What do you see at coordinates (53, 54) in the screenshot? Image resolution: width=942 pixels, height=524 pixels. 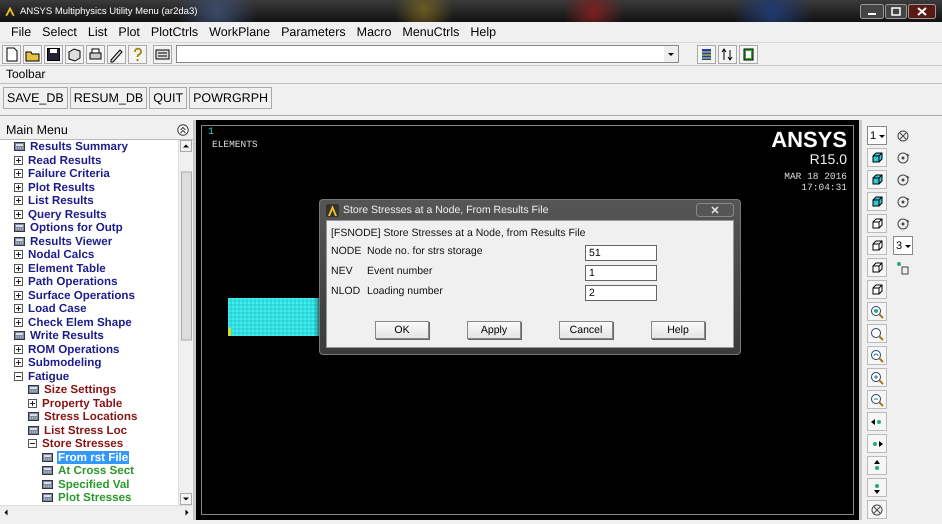 I see `save-icon` at bounding box center [53, 54].